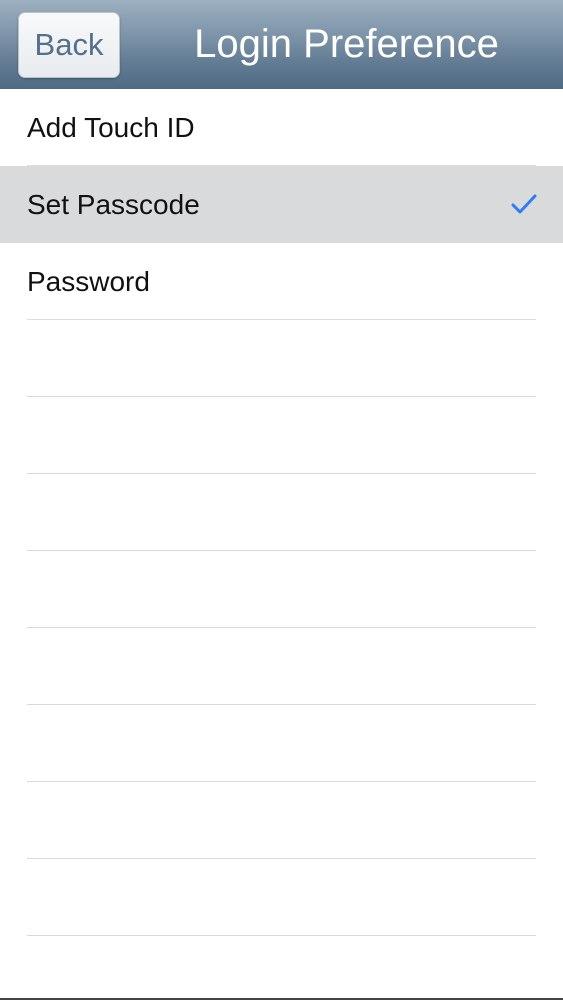 This screenshot has width=563, height=1000. Describe the element at coordinates (281, 281) in the screenshot. I see `login-option-password: Password` at that location.